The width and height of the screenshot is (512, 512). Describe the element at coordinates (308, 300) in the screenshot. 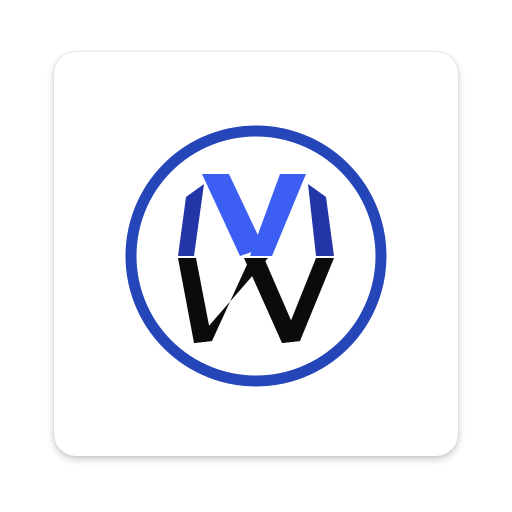

I see `logo-lower-right-leg` at that location.